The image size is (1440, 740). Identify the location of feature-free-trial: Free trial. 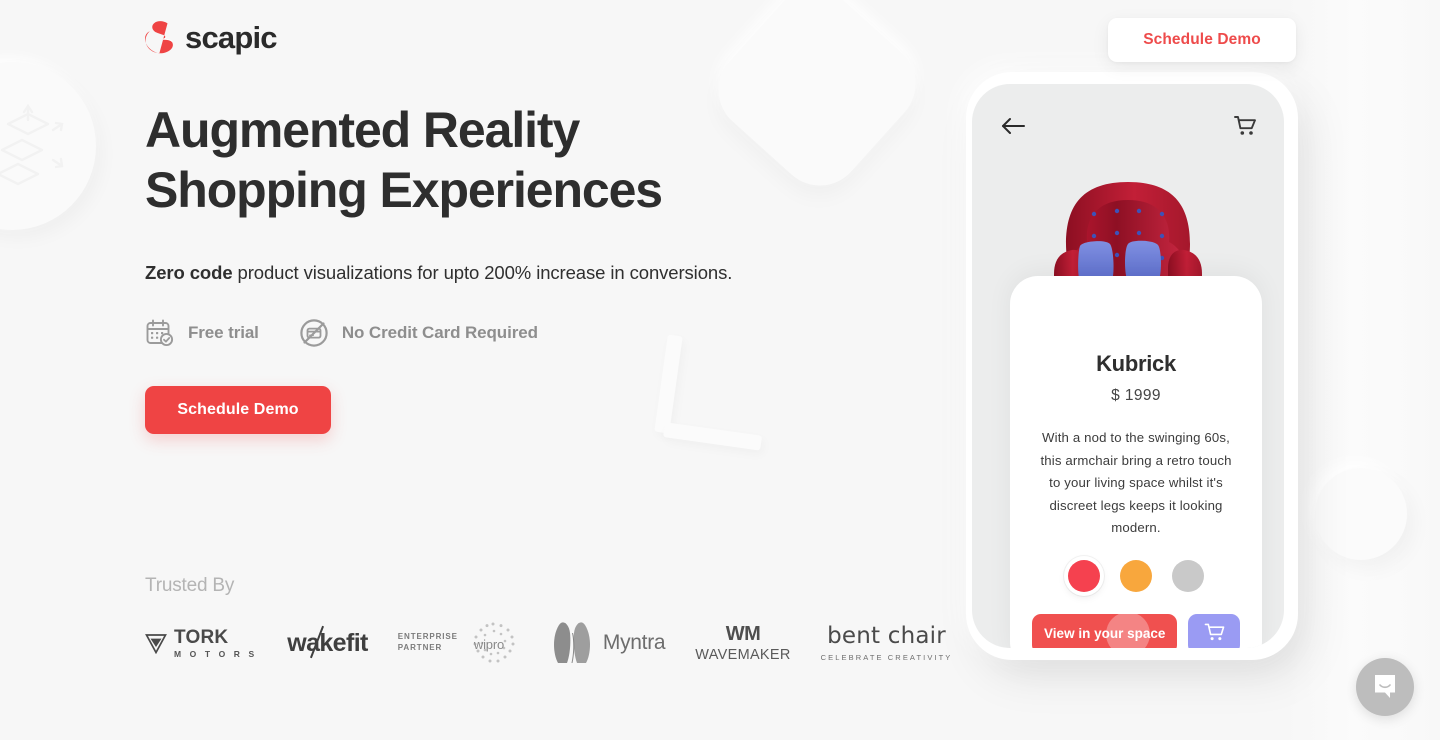
(202, 333).